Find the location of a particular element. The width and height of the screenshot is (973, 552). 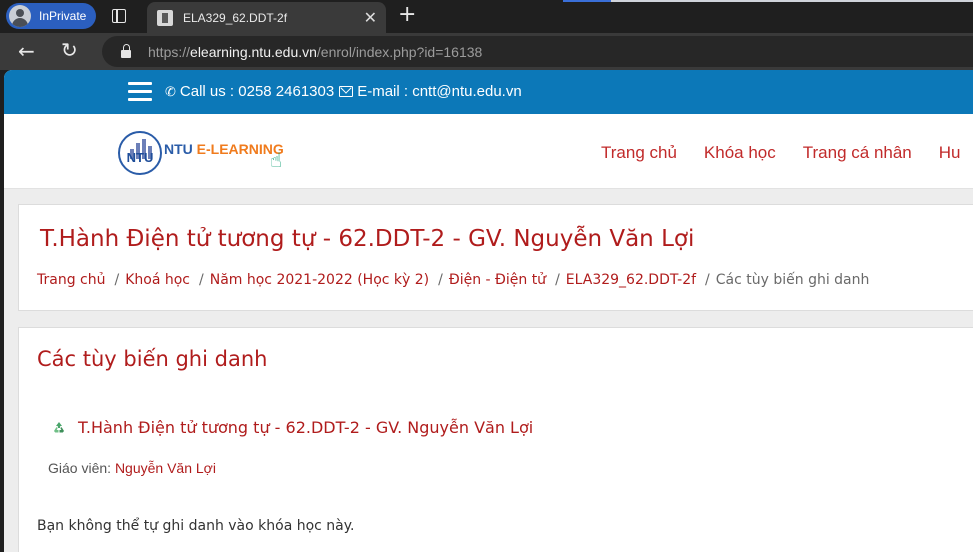

url-host: elearning.ntu.edu.vn is located at coordinates (253, 51).